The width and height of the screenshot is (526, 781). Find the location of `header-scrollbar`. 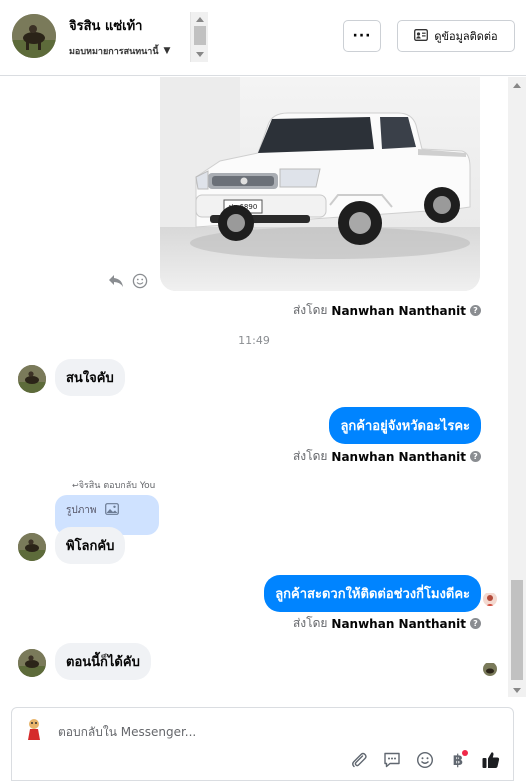

header-scrollbar is located at coordinates (199, 37).